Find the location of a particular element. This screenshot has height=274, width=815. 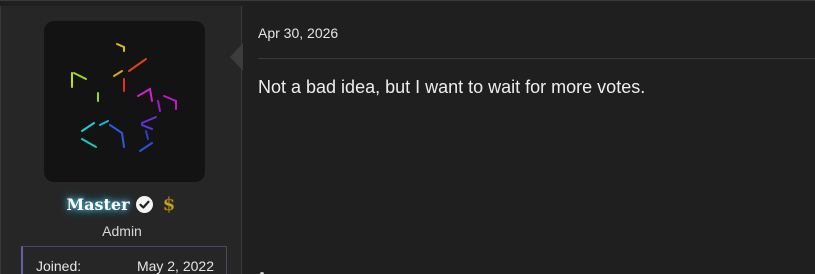

username-link: Master is located at coordinates (97, 204).